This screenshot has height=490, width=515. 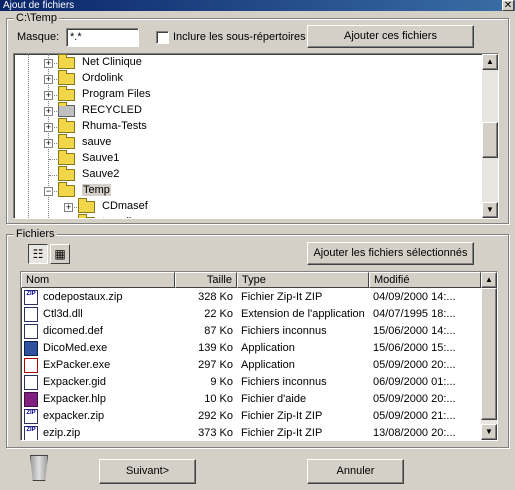 What do you see at coordinates (112, 62) in the screenshot?
I see `tree-item-label: Net Clinique` at bounding box center [112, 62].